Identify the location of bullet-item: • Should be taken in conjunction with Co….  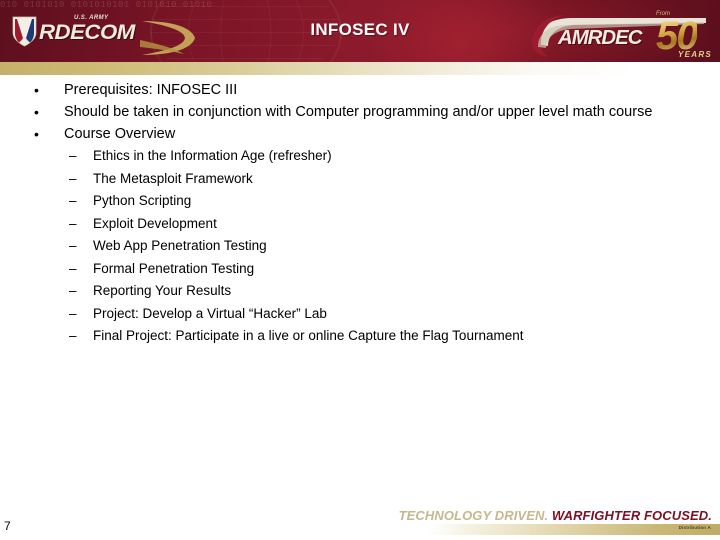
(360, 112).